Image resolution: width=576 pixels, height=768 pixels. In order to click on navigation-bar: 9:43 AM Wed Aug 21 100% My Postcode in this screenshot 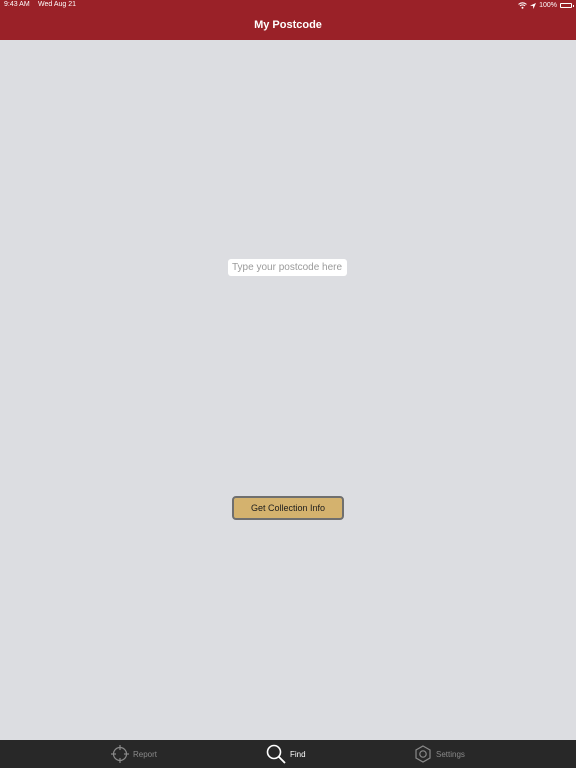, I will do `click(288, 20)`.